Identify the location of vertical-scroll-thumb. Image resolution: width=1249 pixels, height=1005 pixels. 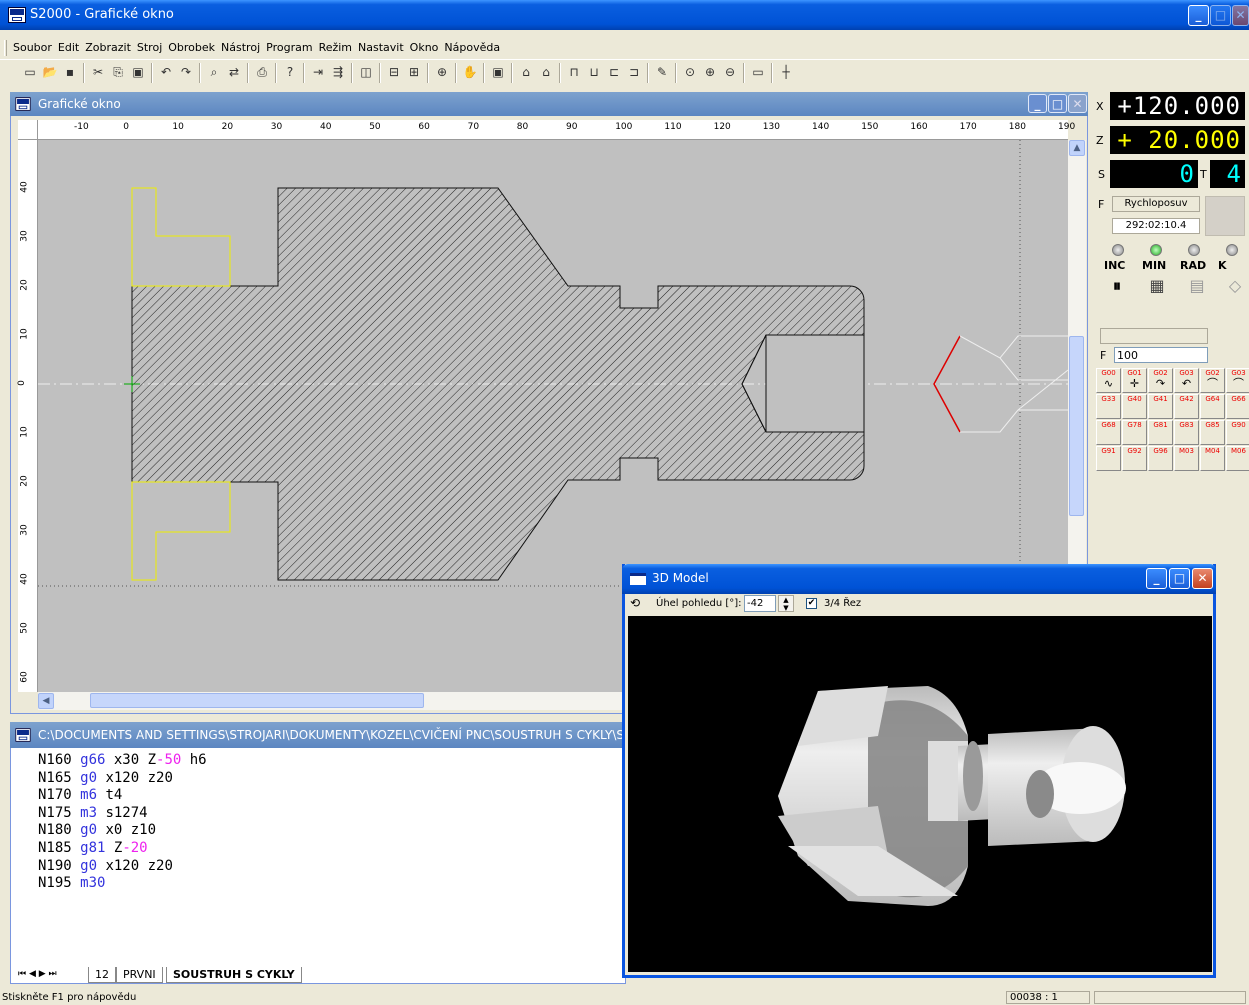
(1076, 426).